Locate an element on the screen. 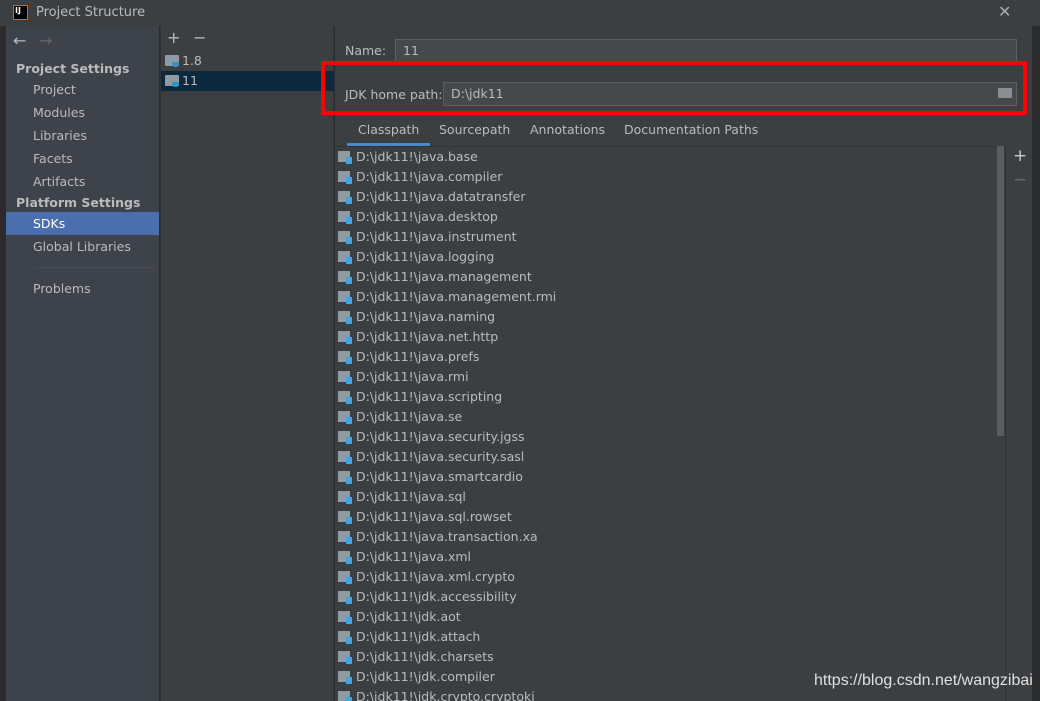 This screenshot has width=1040, height=701. add-sdk-button: + is located at coordinates (173, 37).